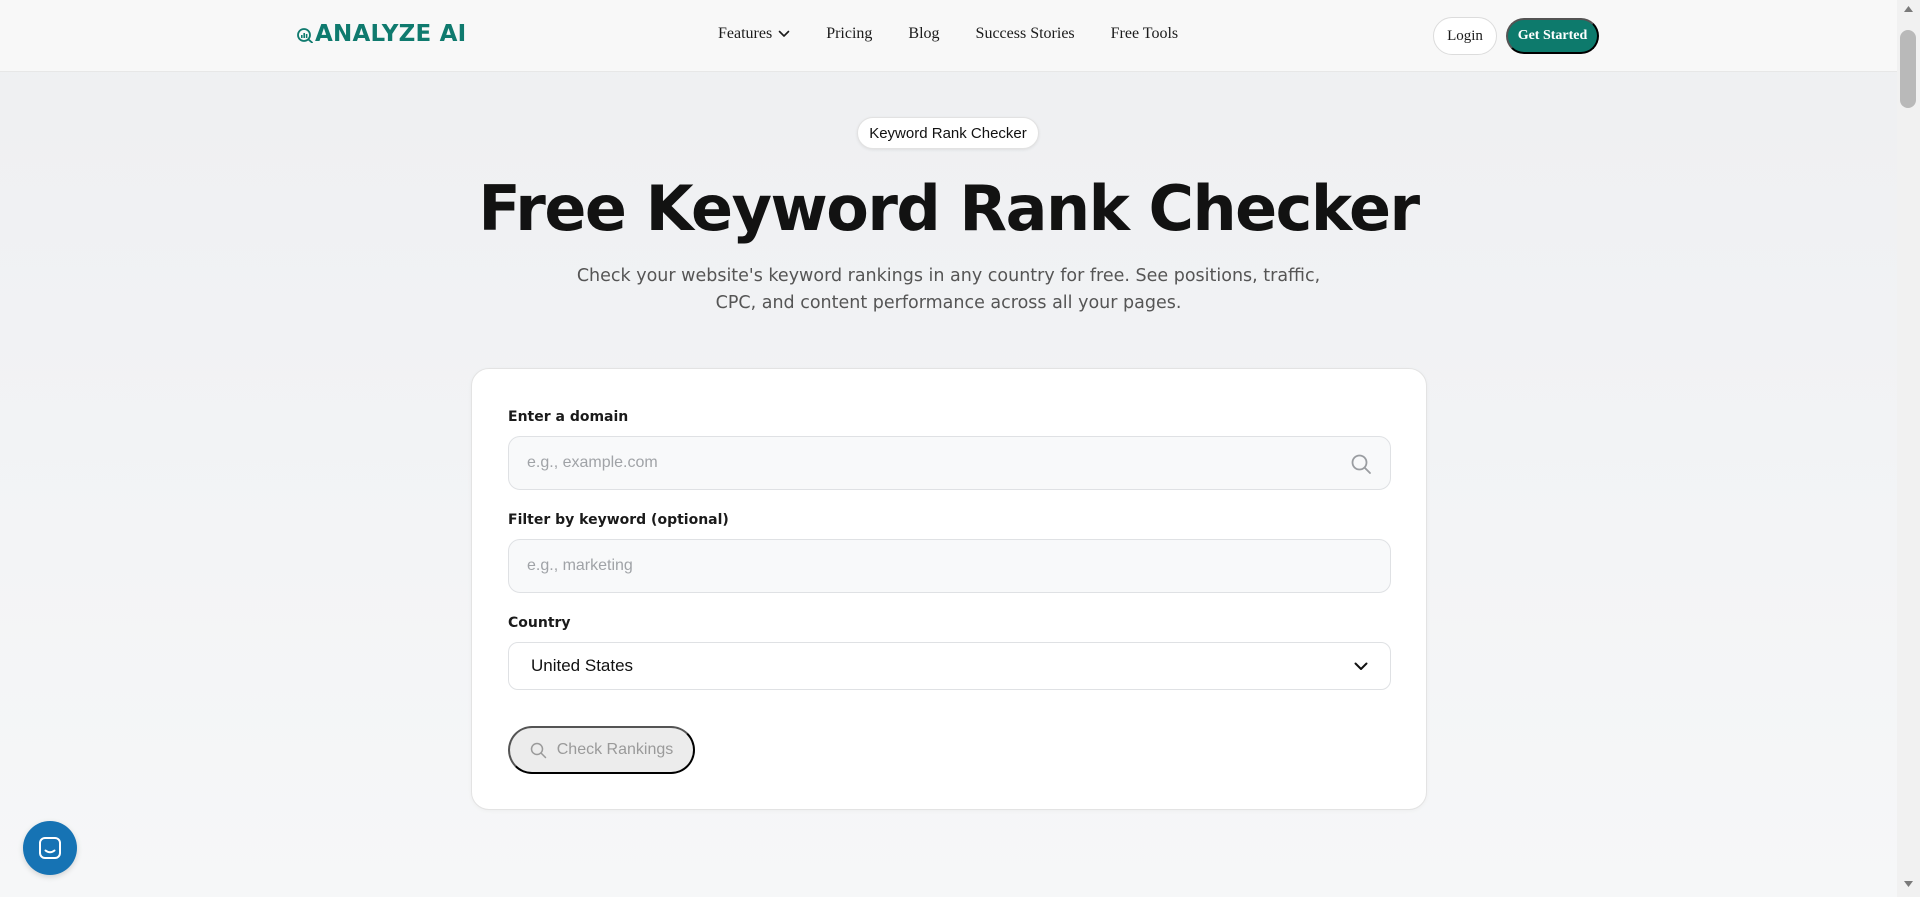 The width and height of the screenshot is (1920, 897). What do you see at coordinates (949, 666) in the screenshot?
I see `country-select: United States` at bounding box center [949, 666].